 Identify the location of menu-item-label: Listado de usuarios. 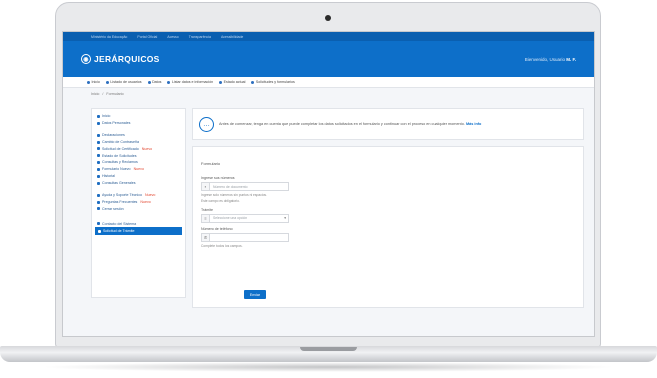
(126, 82).